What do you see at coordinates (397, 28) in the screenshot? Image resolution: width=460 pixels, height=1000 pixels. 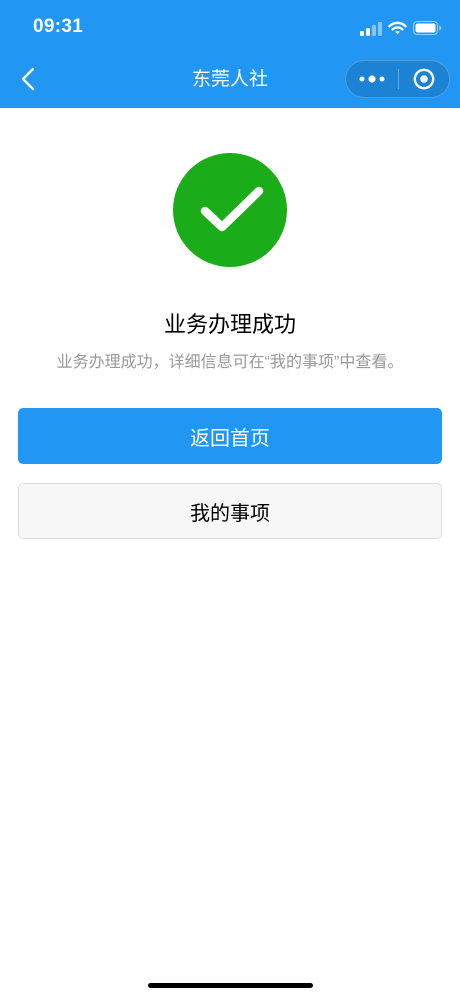 I see `wifi-icon` at bounding box center [397, 28].